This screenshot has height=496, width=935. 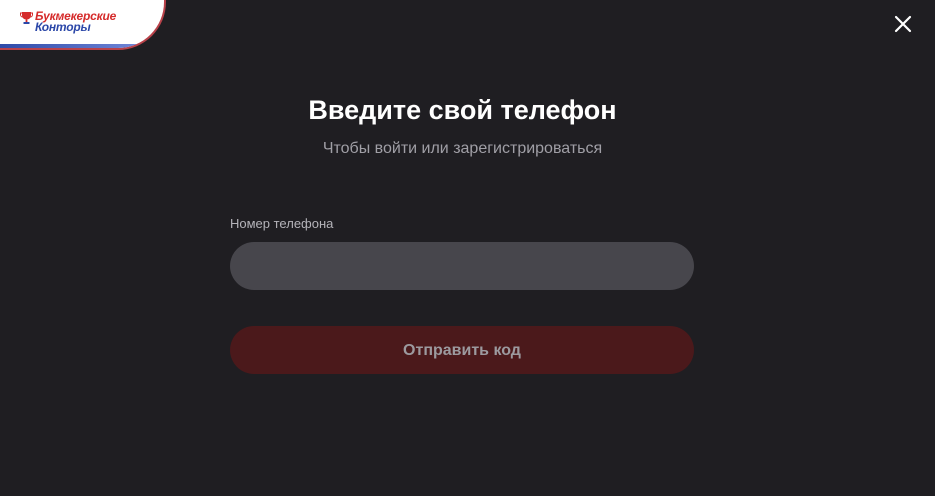 I want to click on page-title: Введите свой телефон, so click(x=462, y=110).